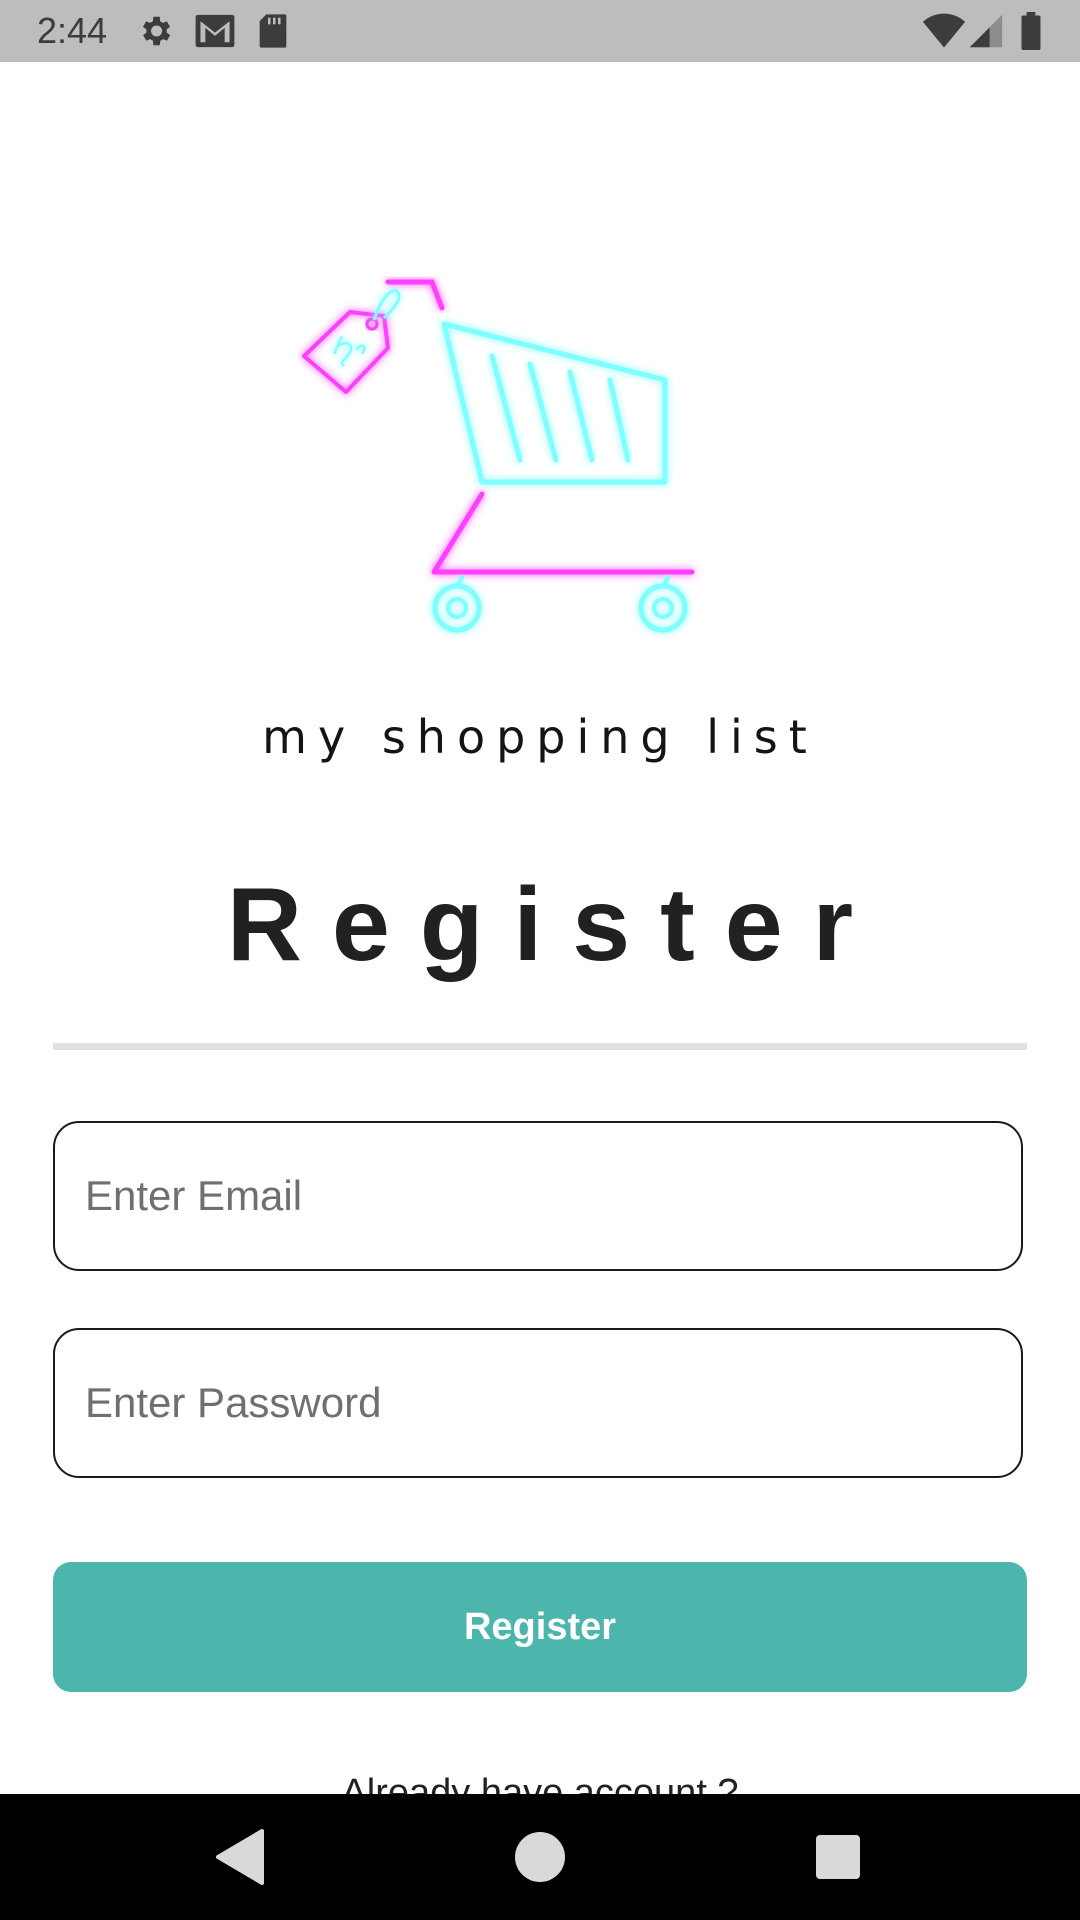  I want to click on page-title: Register, so click(555, 925).